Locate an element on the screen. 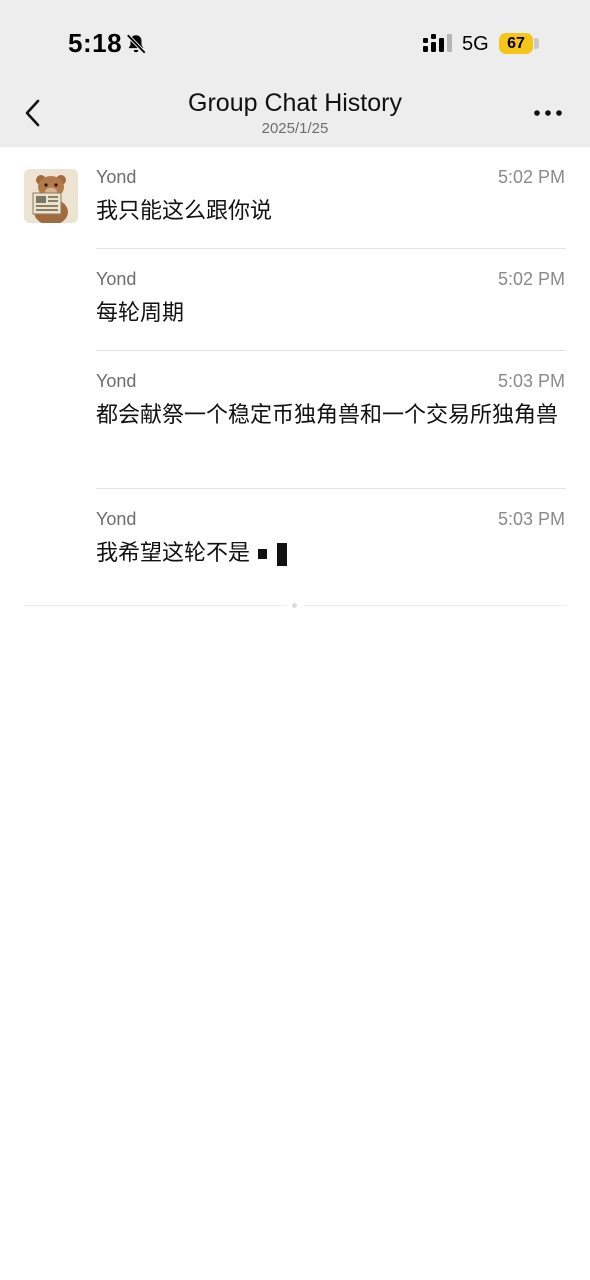 The height and width of the screenshot is (1280, 590). status-time: 5:18 is located at coordinates (95, 43).